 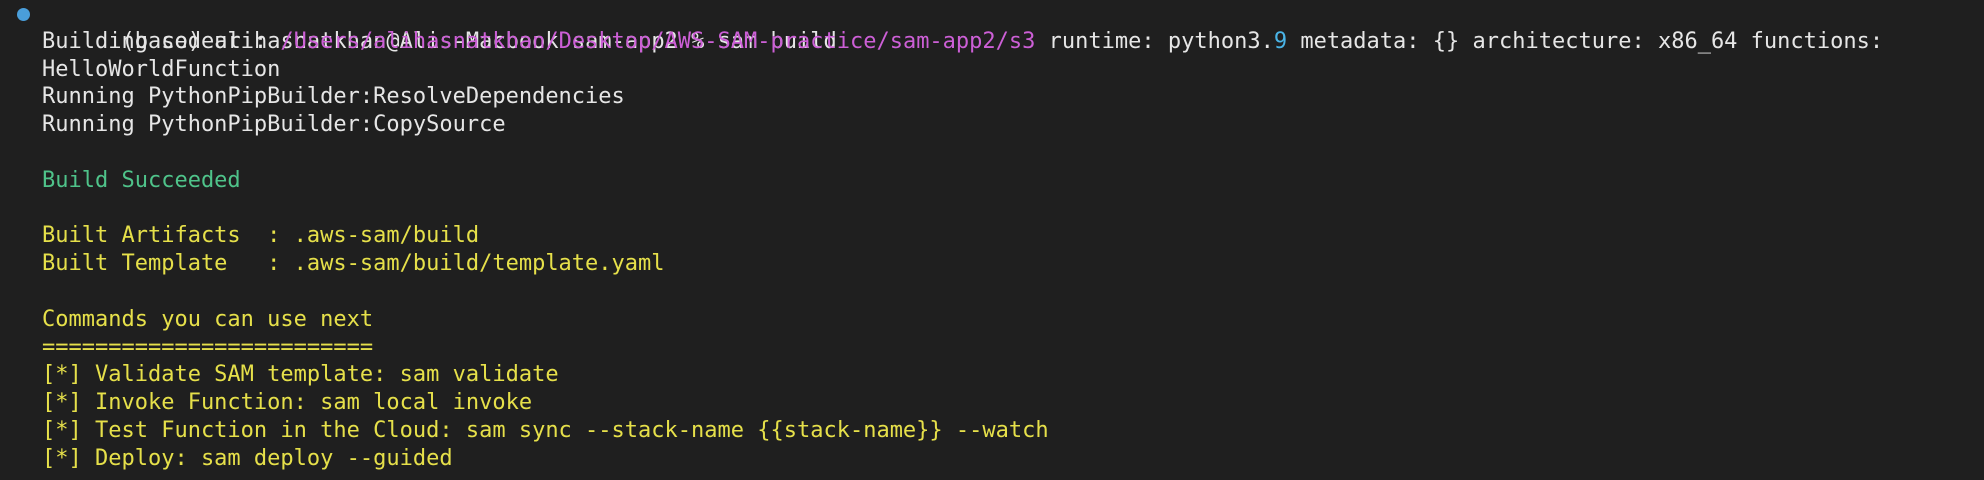 I want to click on next-commands-header: Commands you can use next, so click(x=208, y=319).